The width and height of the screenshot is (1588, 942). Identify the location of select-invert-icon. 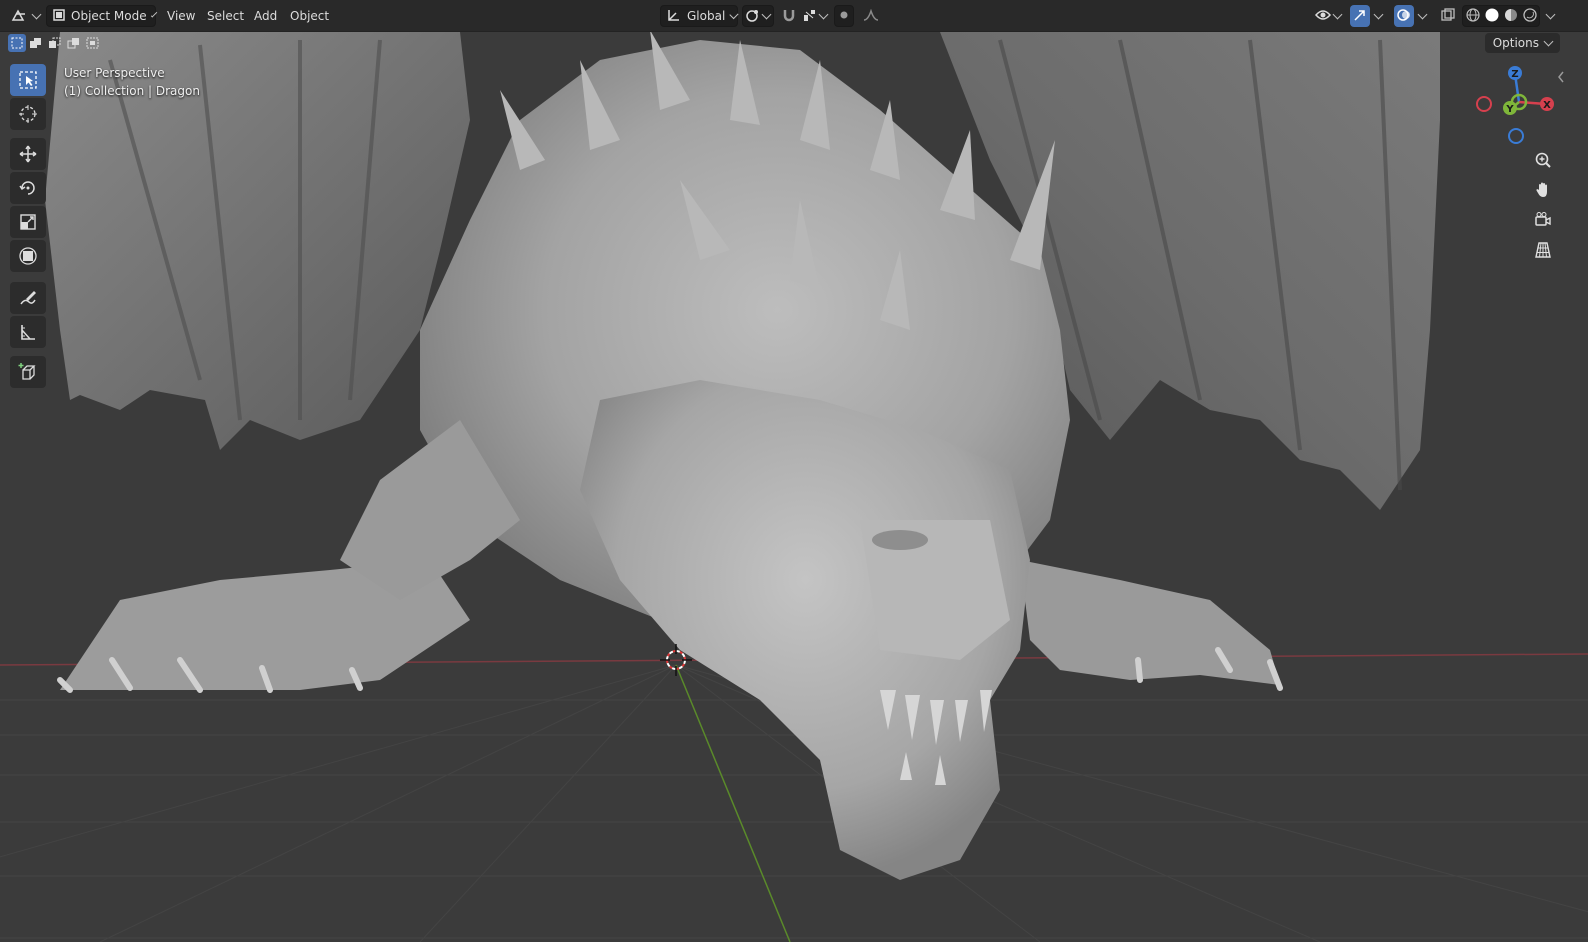
(74, 43).